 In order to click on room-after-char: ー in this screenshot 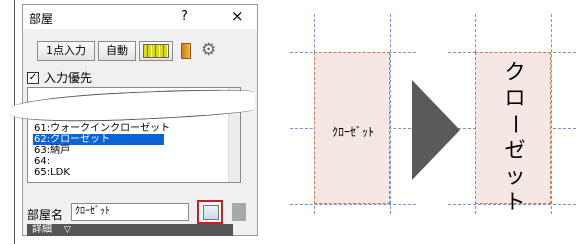, I will do `click(515, 124)`.